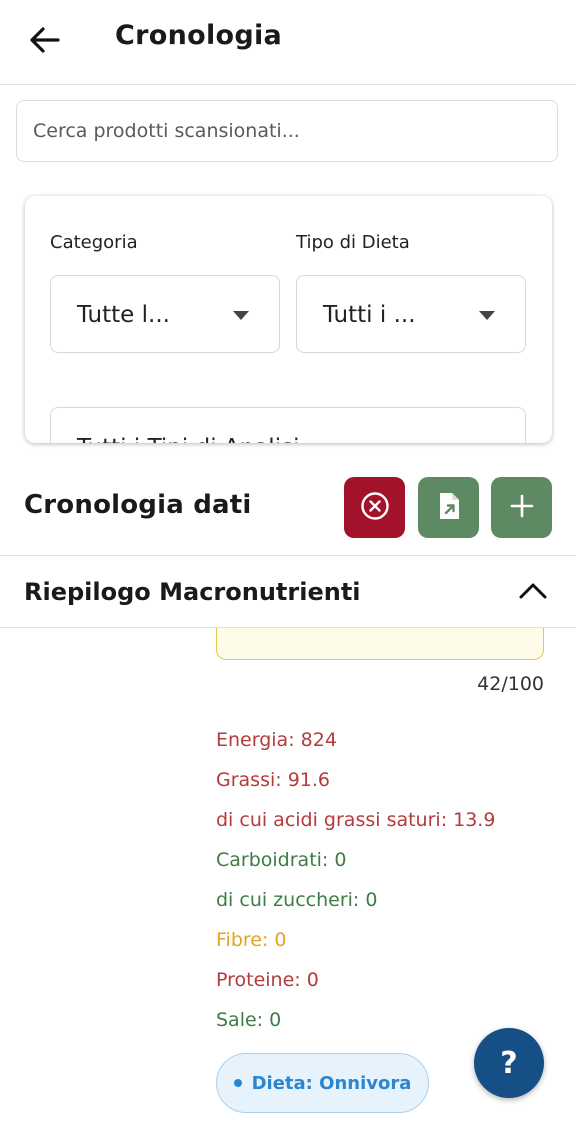  I want to click on nutrient-salt: Sale: 0, so click(249, 1020).